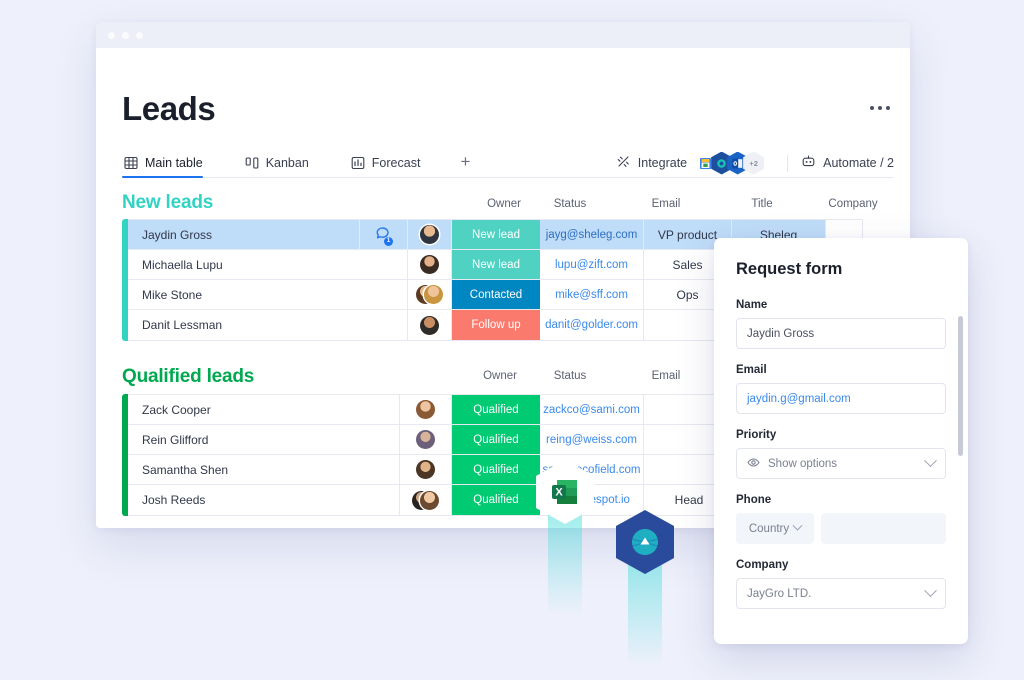 The image size is (1024, 680). What do you see at coordinates (645, 542) in the screenshot?
I see `globe-app-icon` at bounding box center [645, 542].